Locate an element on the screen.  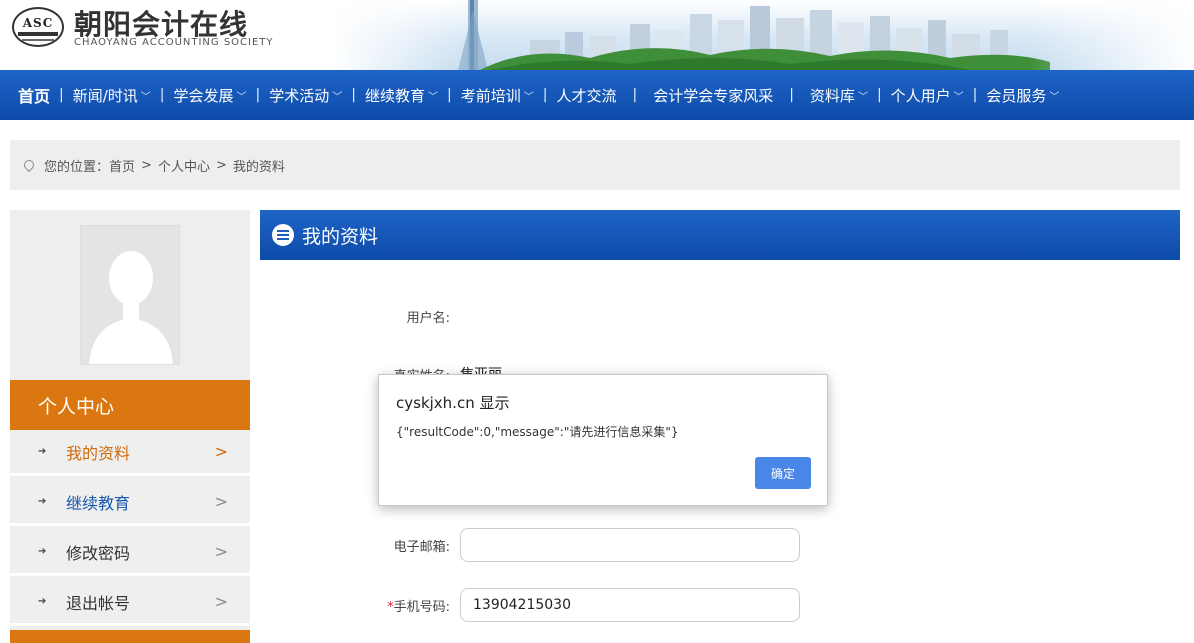
nav-label: 人才交流 is located at coordinates (586, 95).